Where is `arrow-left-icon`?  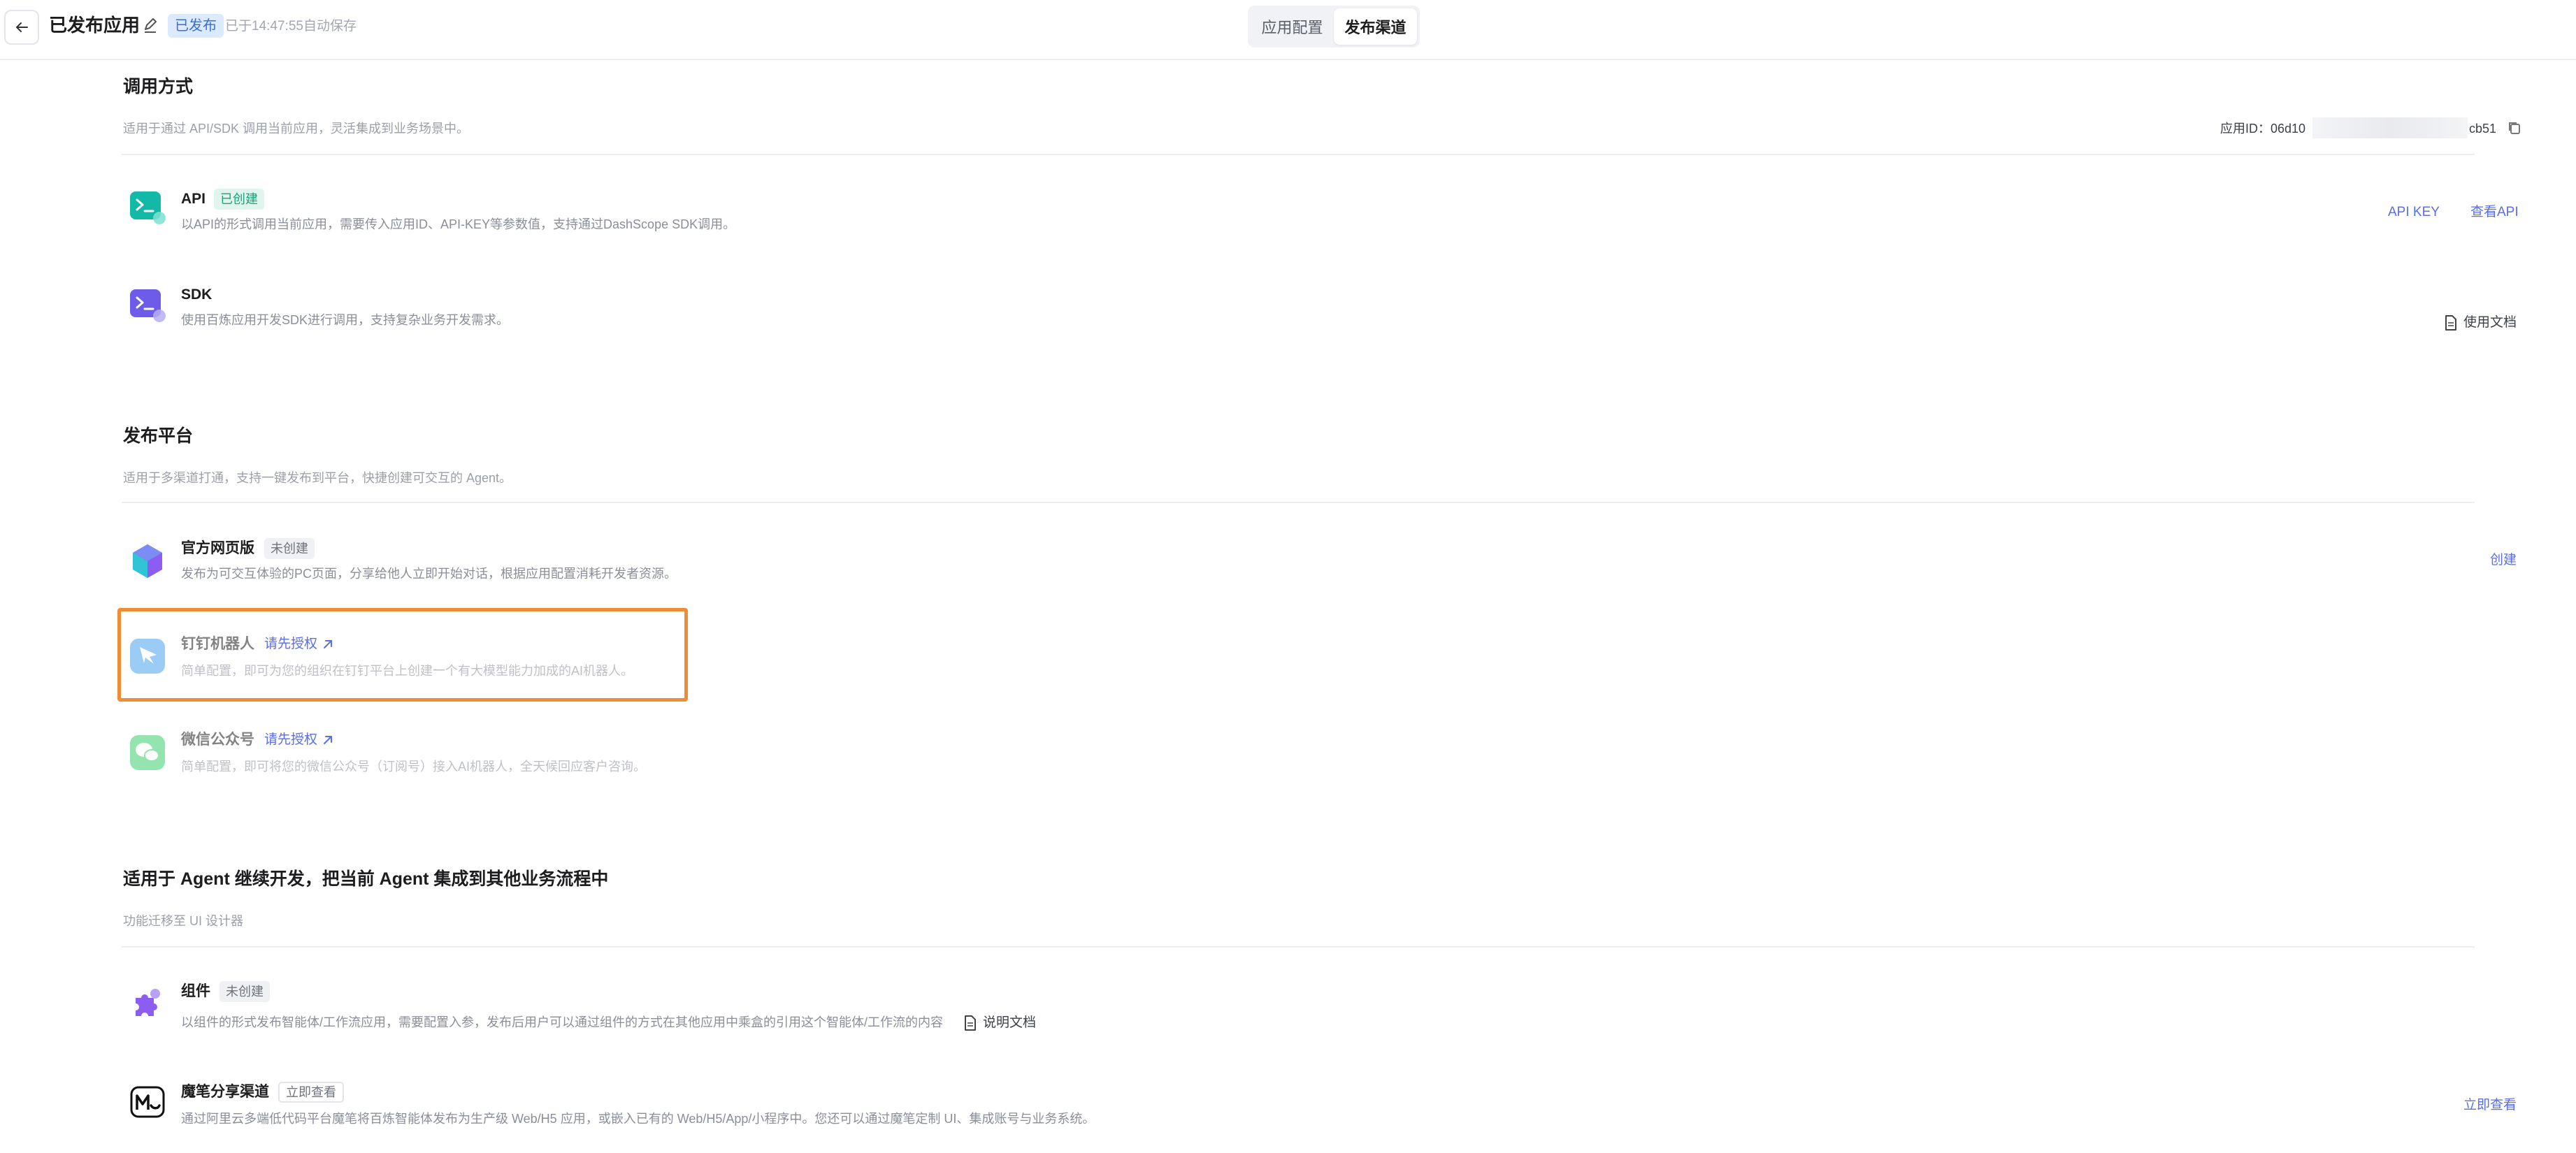
arrow-left-icon is located at coordinates (22, 27).